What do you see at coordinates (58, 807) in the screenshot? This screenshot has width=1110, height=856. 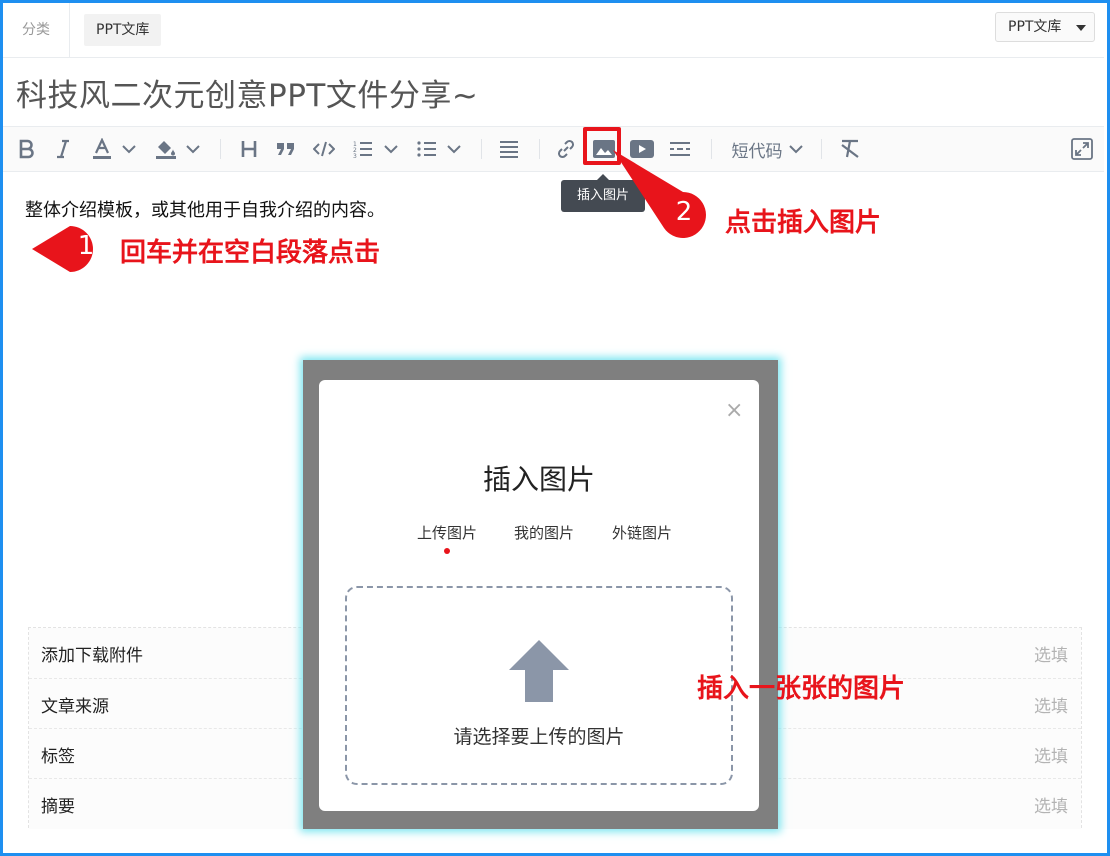 I see `row-label: 摘要` at bounding box center [58, 807].